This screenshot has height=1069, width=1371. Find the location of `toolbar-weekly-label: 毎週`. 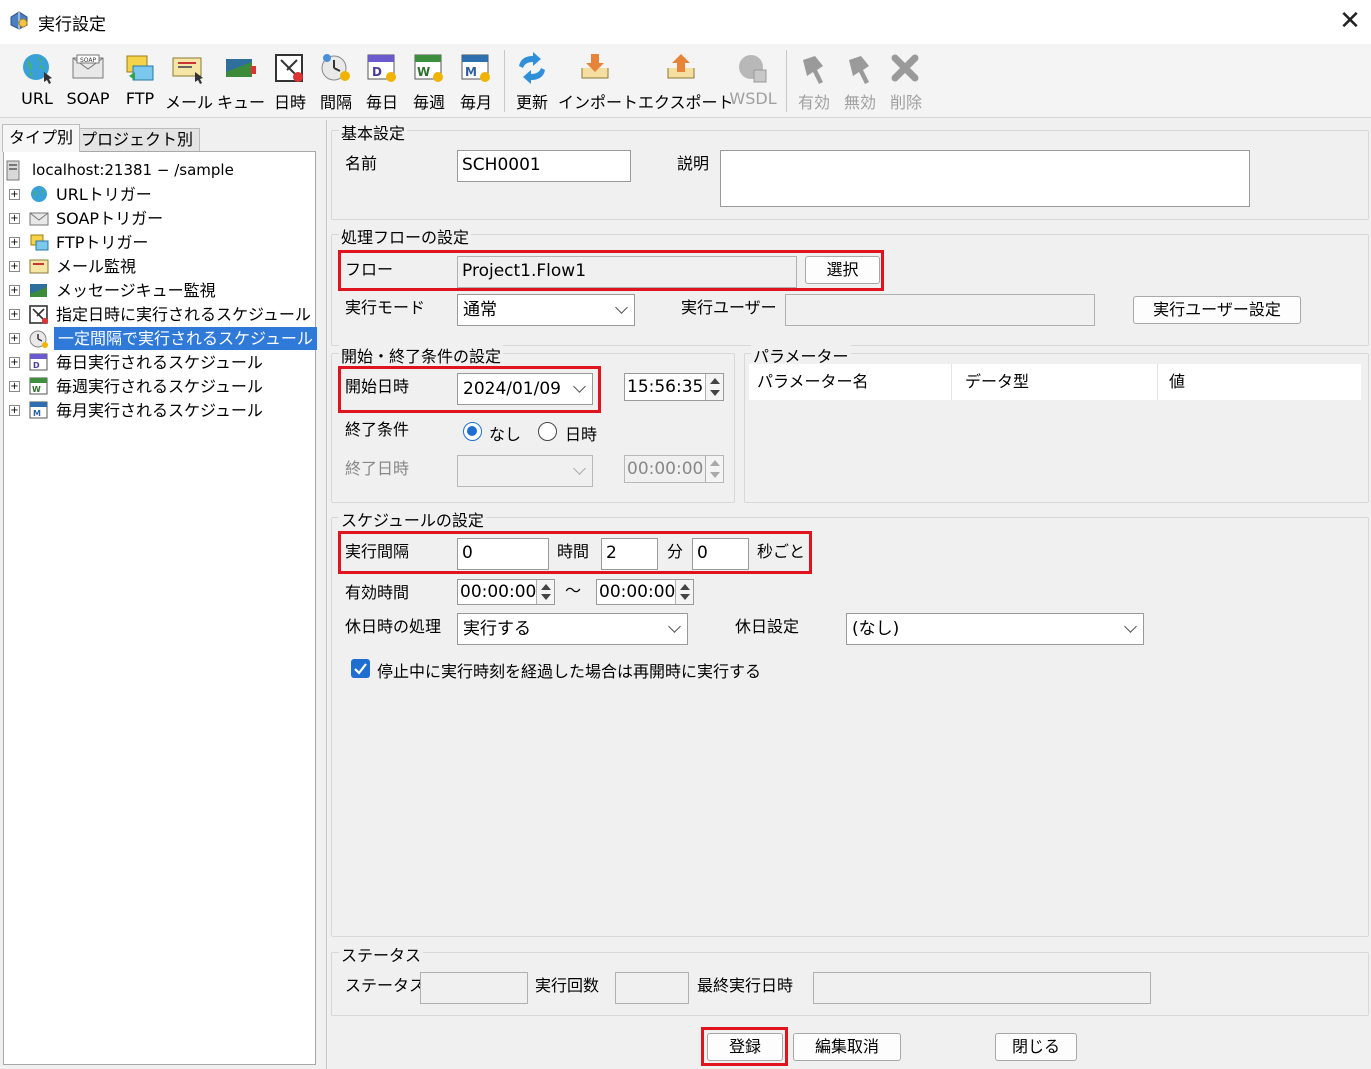

toolbar-weekly-label: 毎週 is located at coordinates (428, 102).